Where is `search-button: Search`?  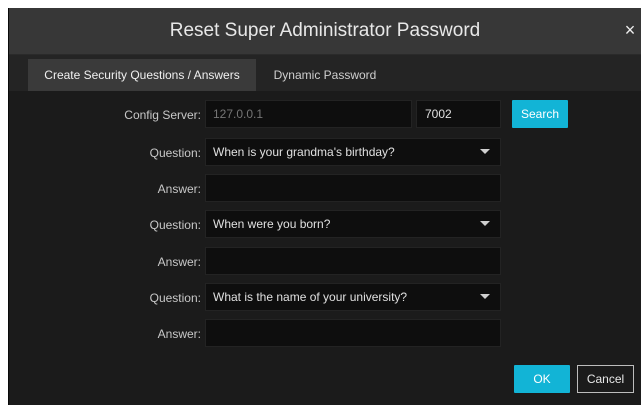 search-button: Search is located at coordinates (540, 114).